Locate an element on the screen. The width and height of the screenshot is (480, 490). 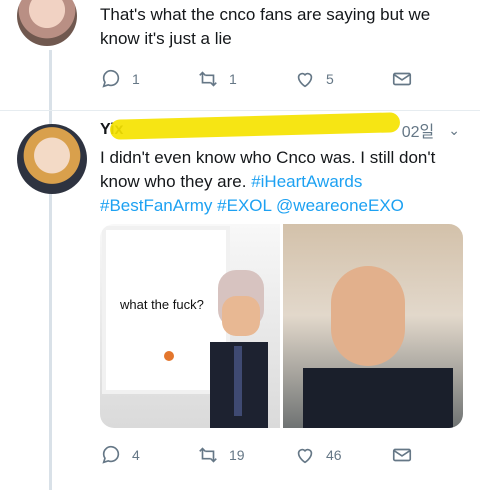
retweet-count: 19 is located at coordinates (237, 455).